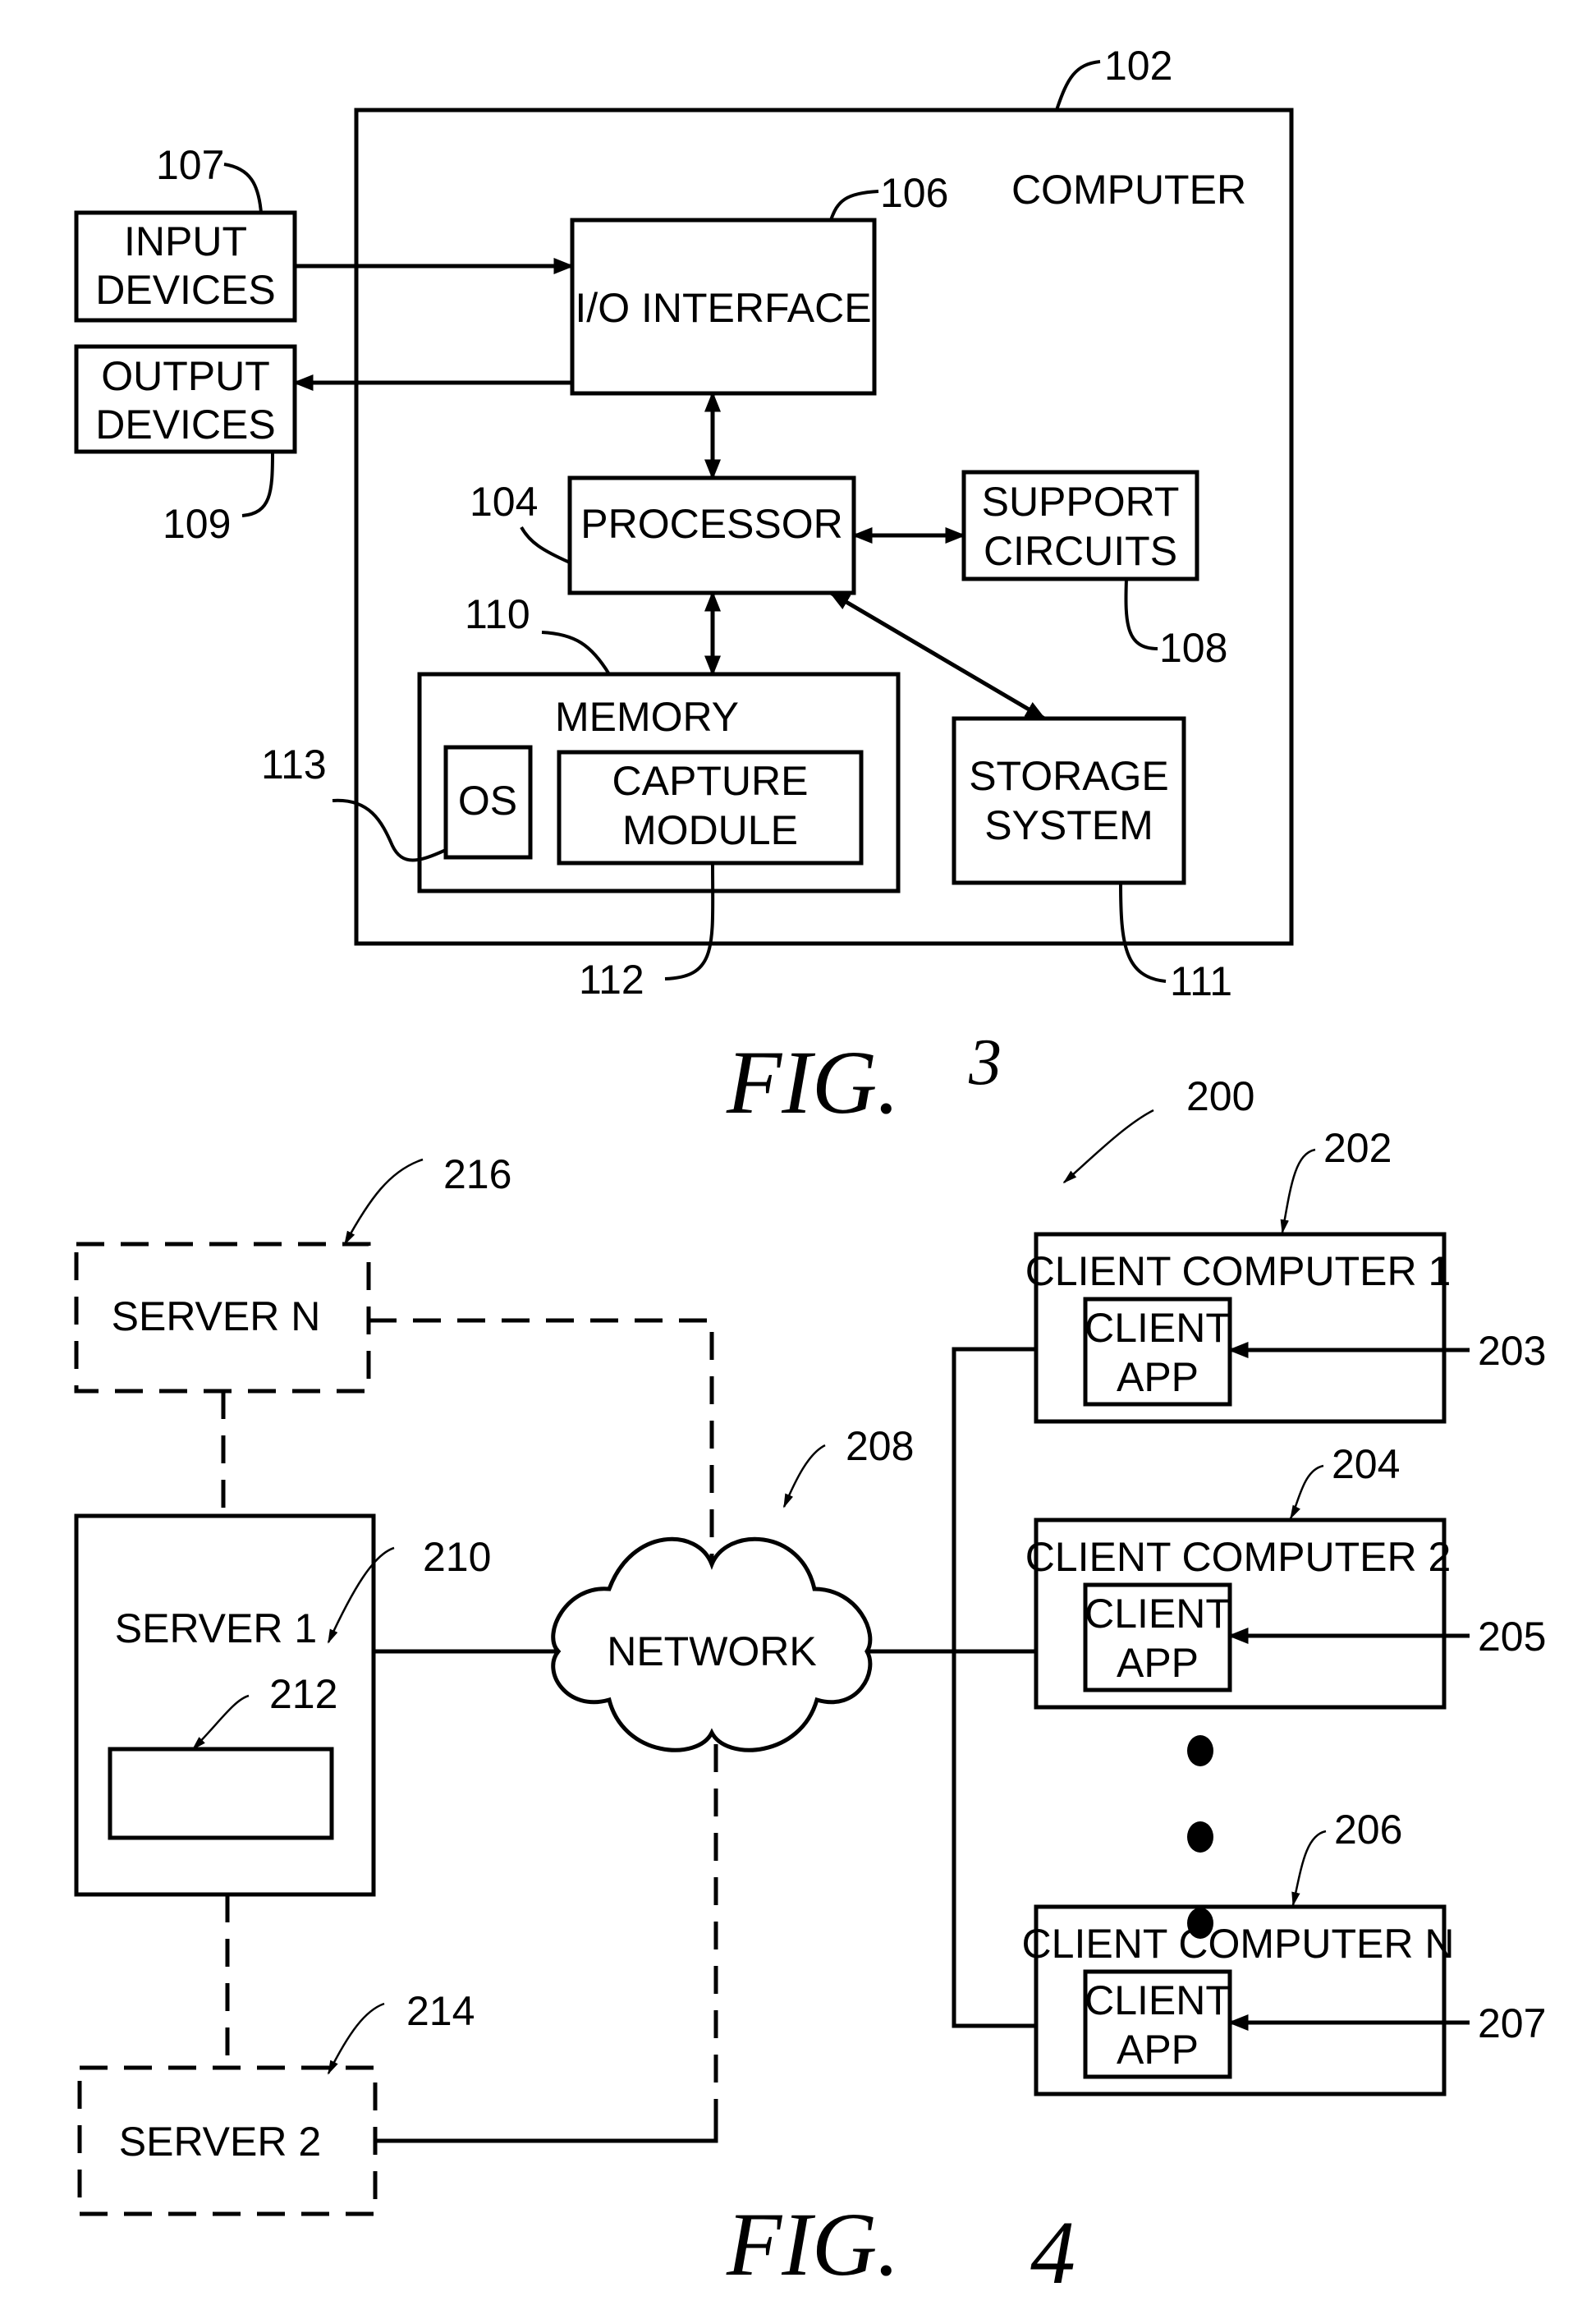 This screenshot has height=2319, width=1596. Describe the element at coordinates (1368, 1830) in the screenshot. I see `client-computer-ref: 206` at that location.